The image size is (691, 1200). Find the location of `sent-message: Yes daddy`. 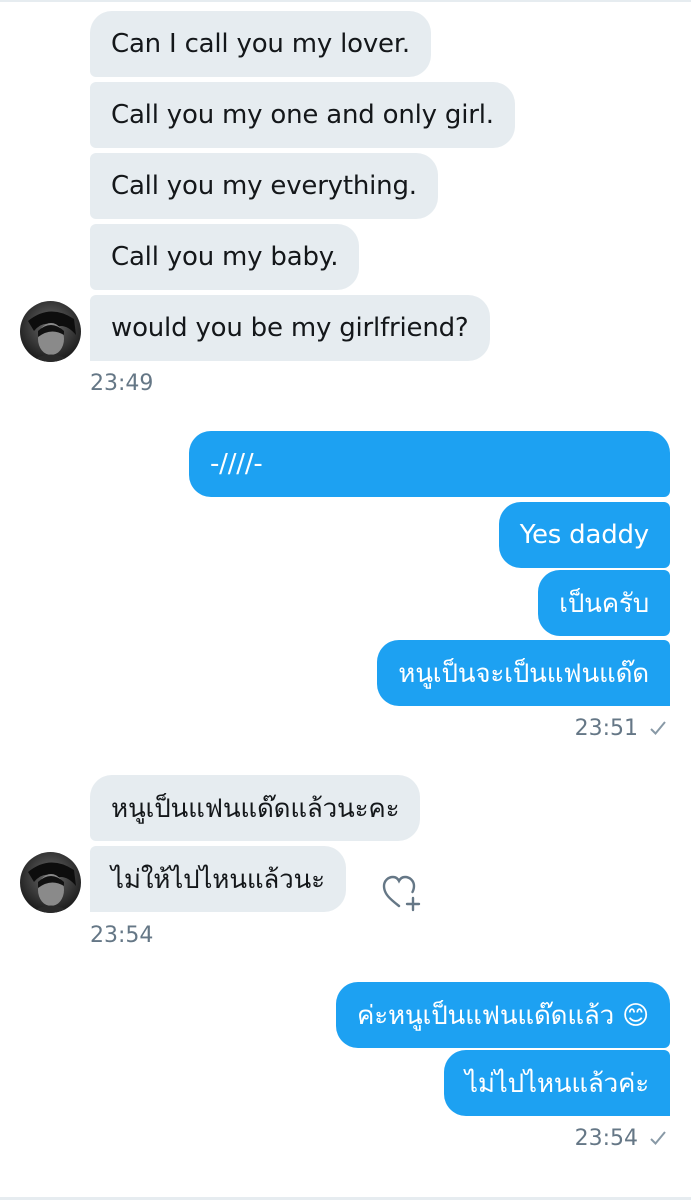

sent-message: Yes daddy is located at coordinates (584, 535).